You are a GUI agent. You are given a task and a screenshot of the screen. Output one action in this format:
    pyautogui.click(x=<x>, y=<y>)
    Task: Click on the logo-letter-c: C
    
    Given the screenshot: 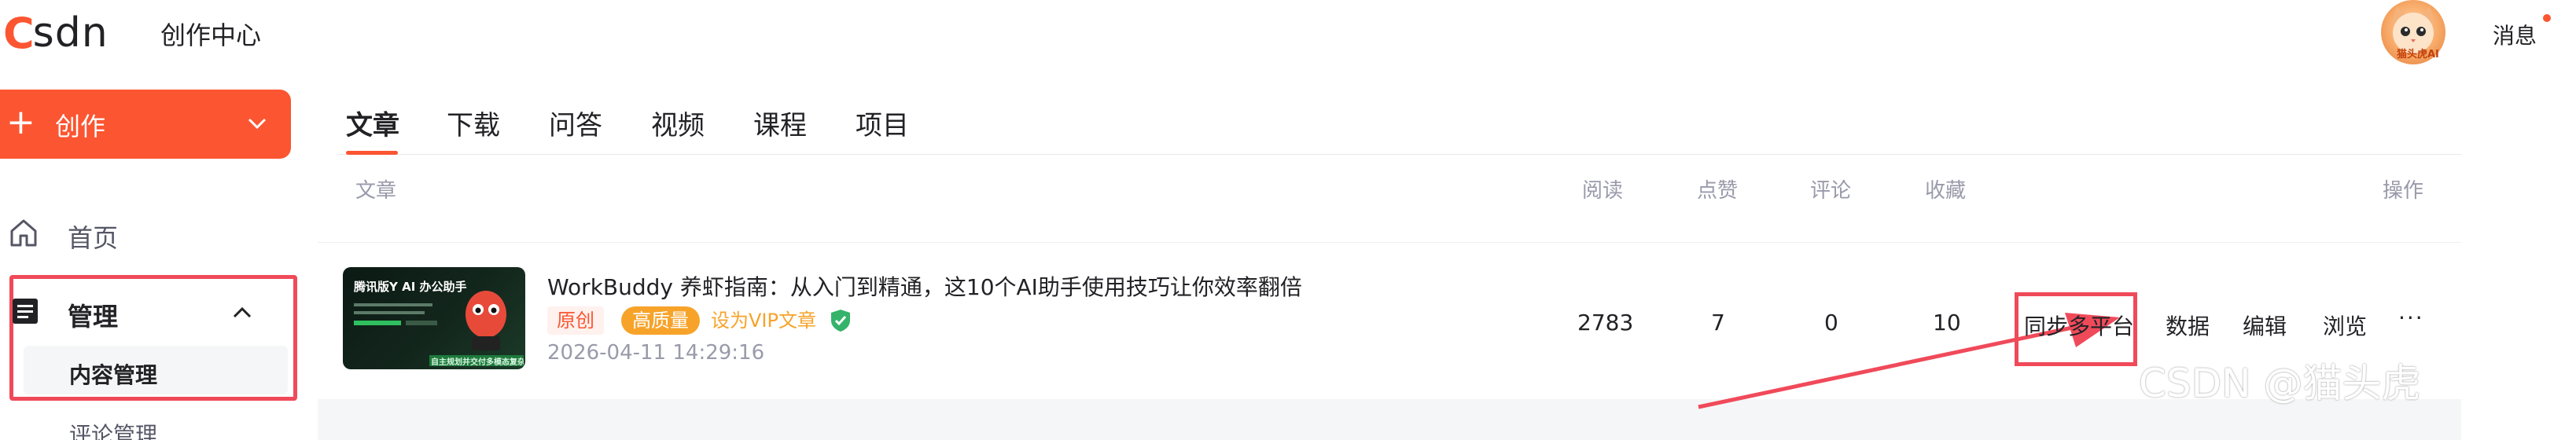 What is the action you would take?
    pyautogui.click(x=19, y=33)
    